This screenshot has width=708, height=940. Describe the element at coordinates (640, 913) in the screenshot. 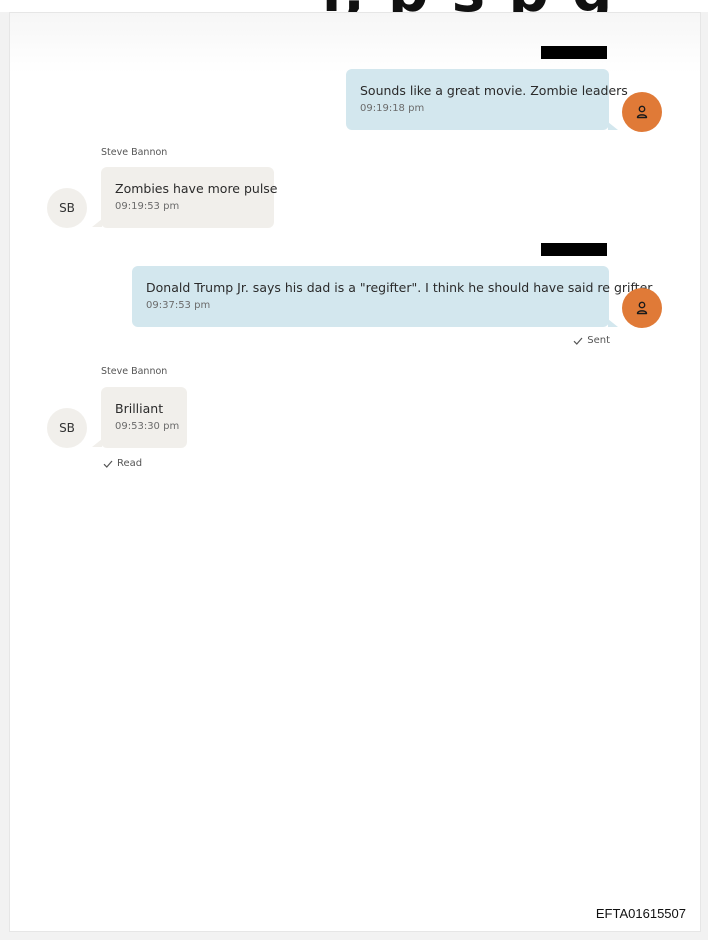

I see `document-id: EFTA01615507` at that location.